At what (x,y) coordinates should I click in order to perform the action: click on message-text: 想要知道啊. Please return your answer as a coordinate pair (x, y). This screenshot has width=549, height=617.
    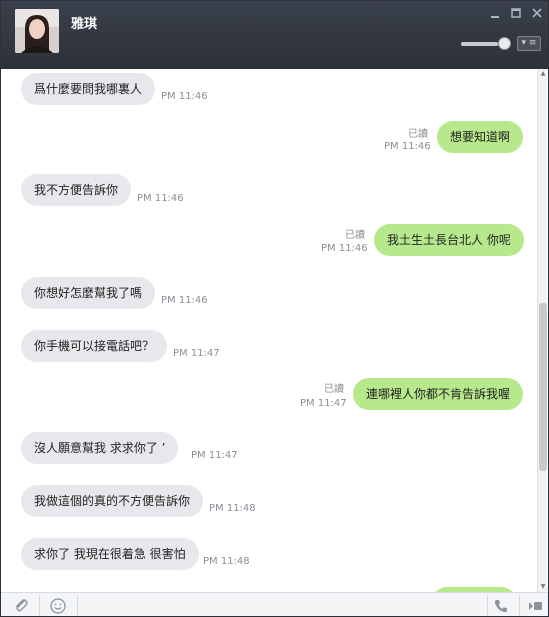
    Looking at the image, I should click on (480, 137).